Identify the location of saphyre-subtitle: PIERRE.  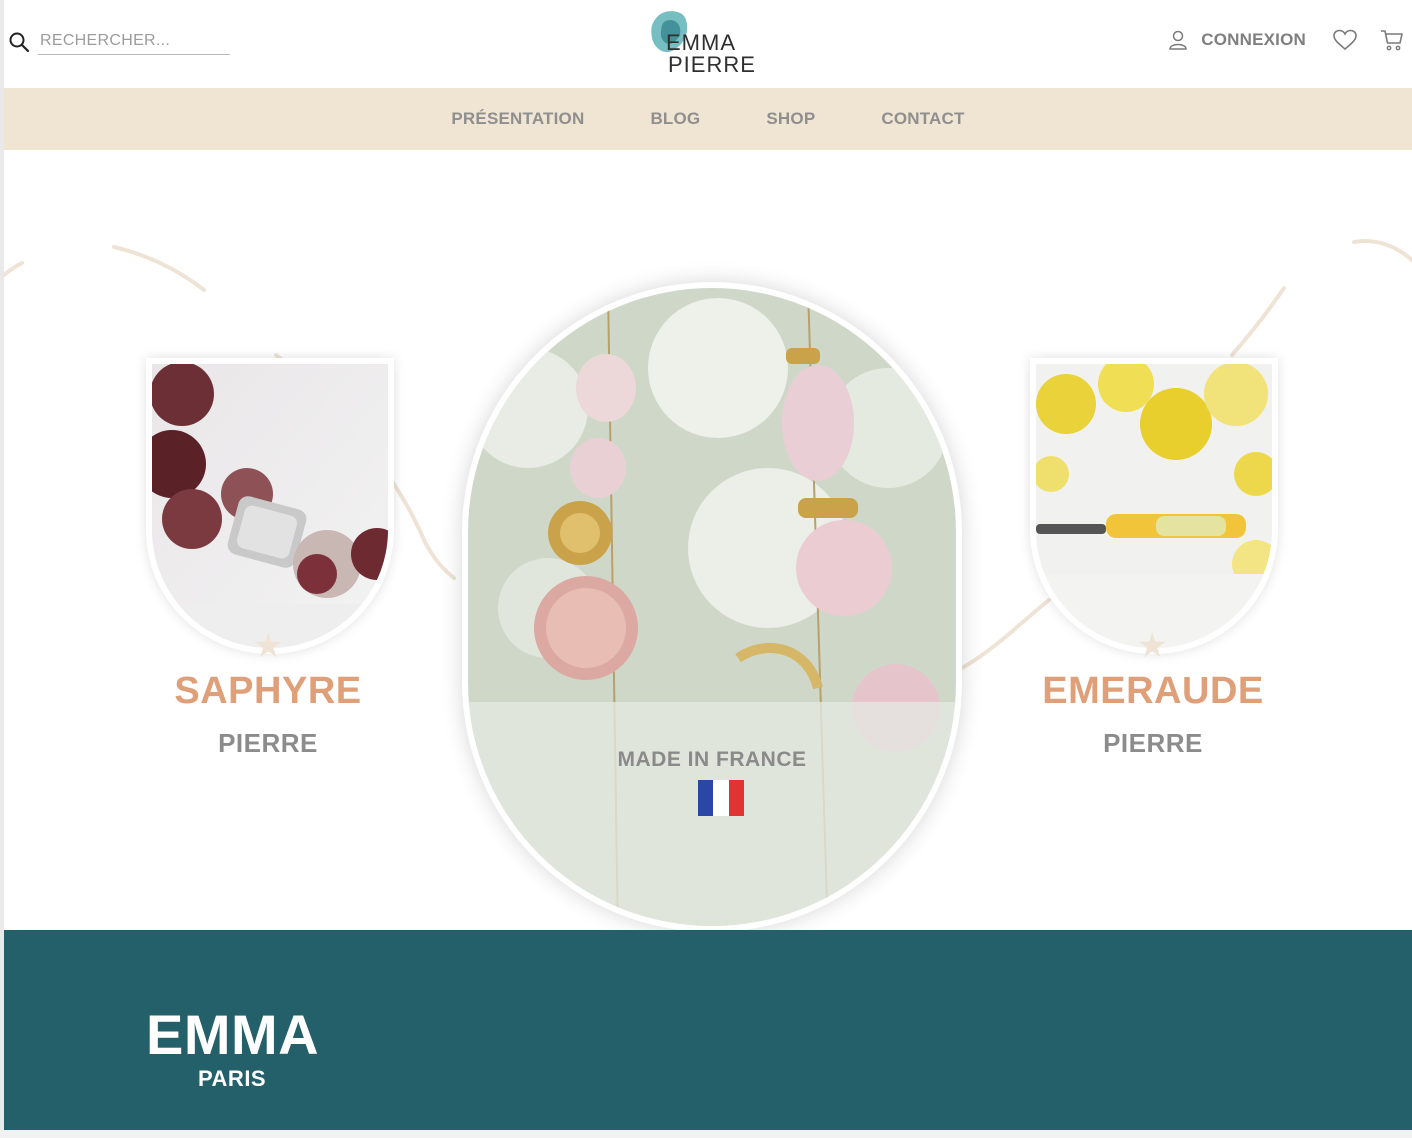
(268, 743).